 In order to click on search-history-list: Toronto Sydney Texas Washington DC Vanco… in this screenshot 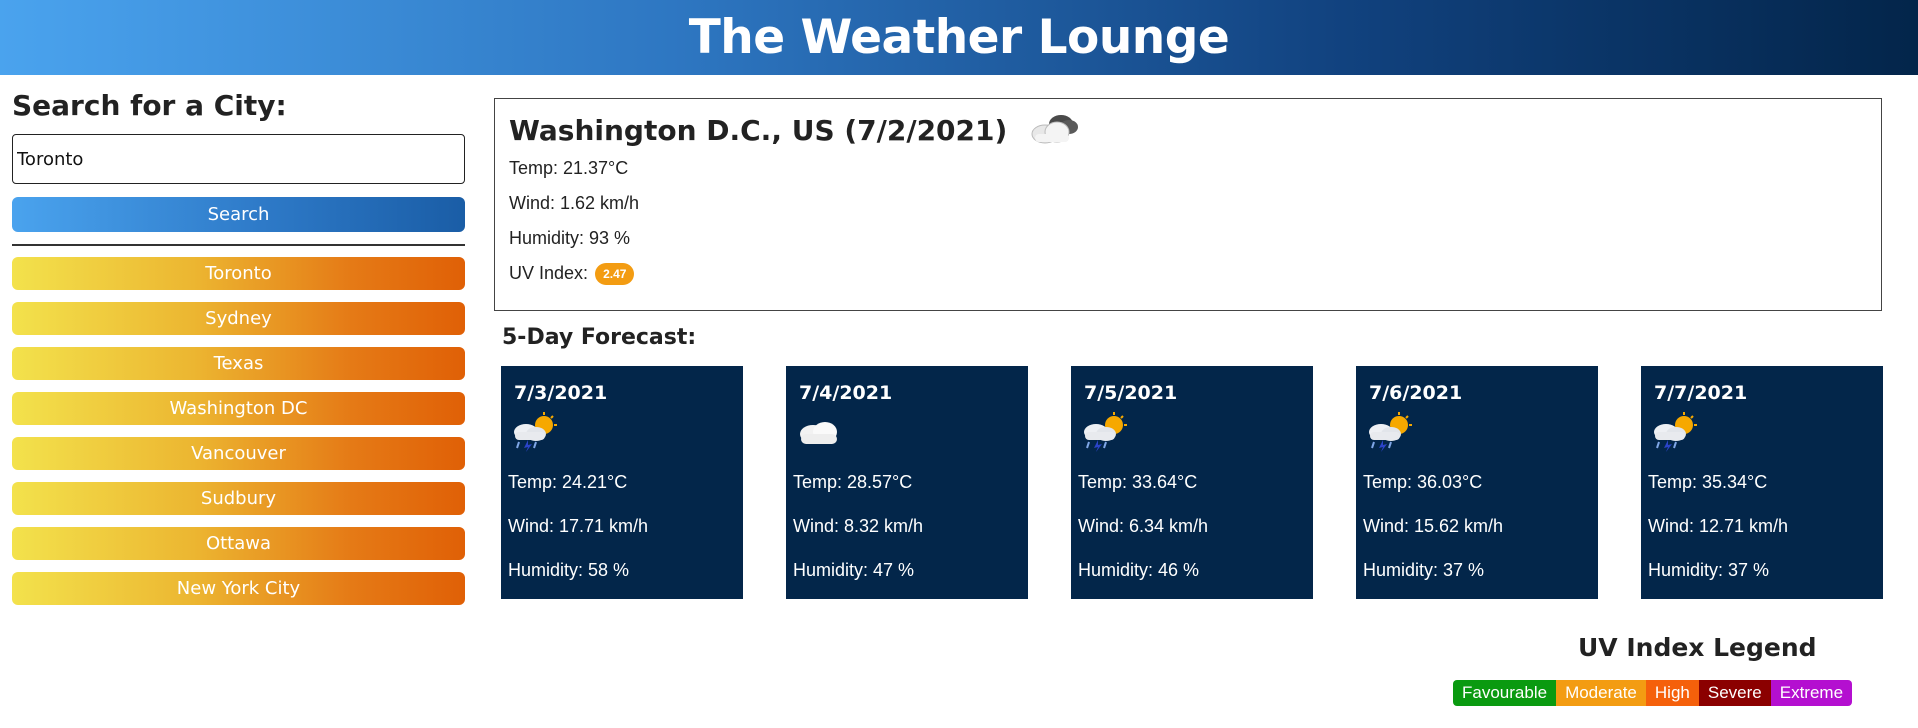, I will do `click(238, 431)`.